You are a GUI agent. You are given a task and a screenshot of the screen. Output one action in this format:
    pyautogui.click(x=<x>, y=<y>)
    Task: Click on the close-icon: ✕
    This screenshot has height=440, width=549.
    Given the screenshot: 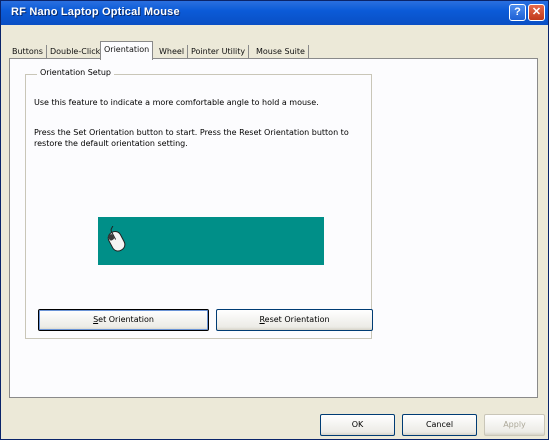 What is the action you would take?
    pyautogui.click(x=536, y=12)
    